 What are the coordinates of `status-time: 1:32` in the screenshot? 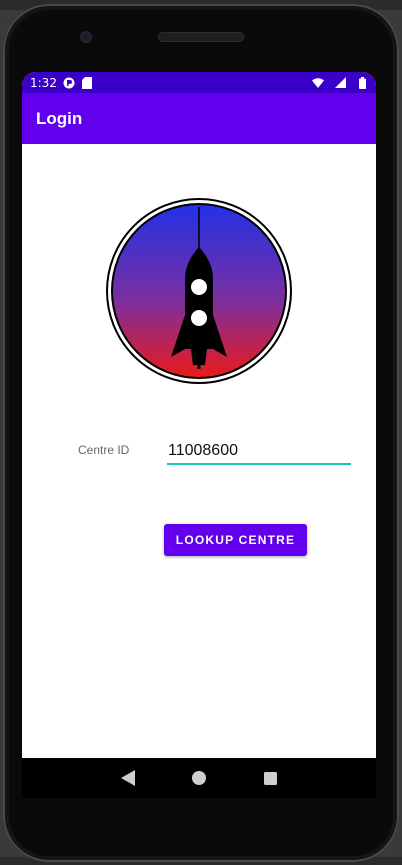 It's located at (43, 82).